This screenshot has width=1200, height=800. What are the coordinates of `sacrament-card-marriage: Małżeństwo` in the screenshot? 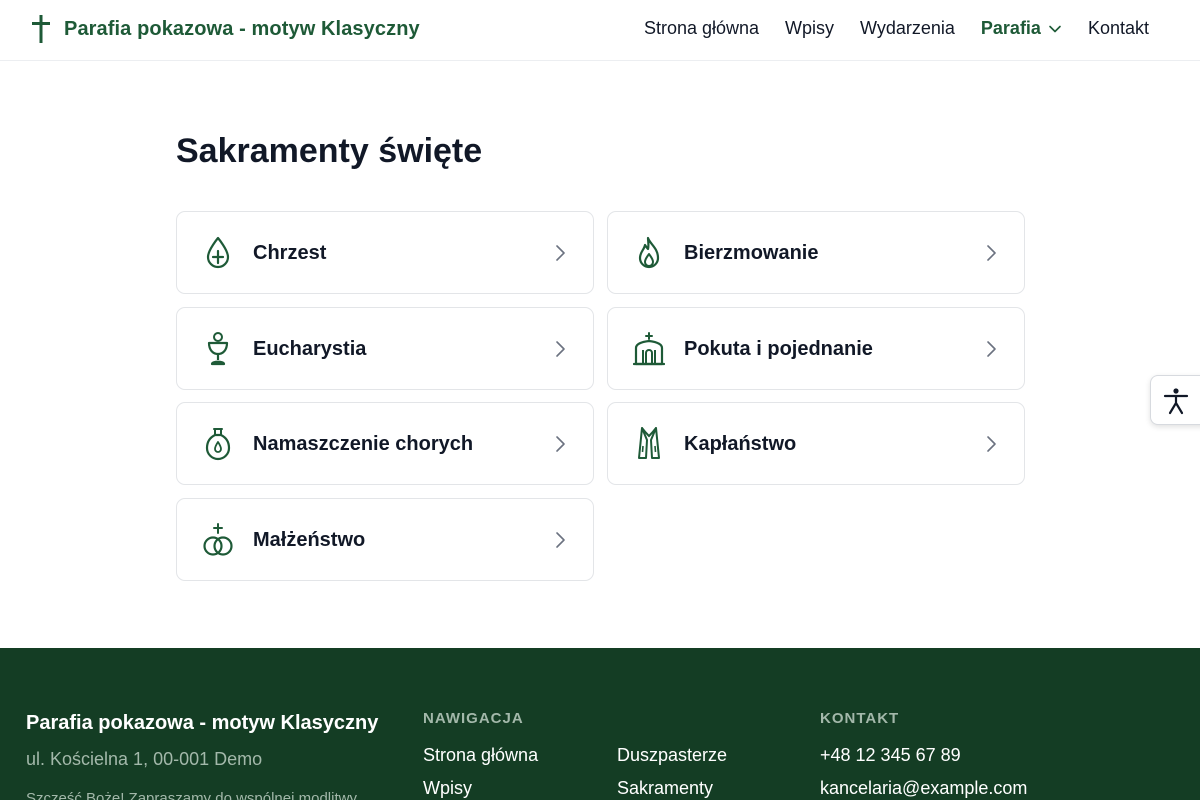 It's located at (385, 539).